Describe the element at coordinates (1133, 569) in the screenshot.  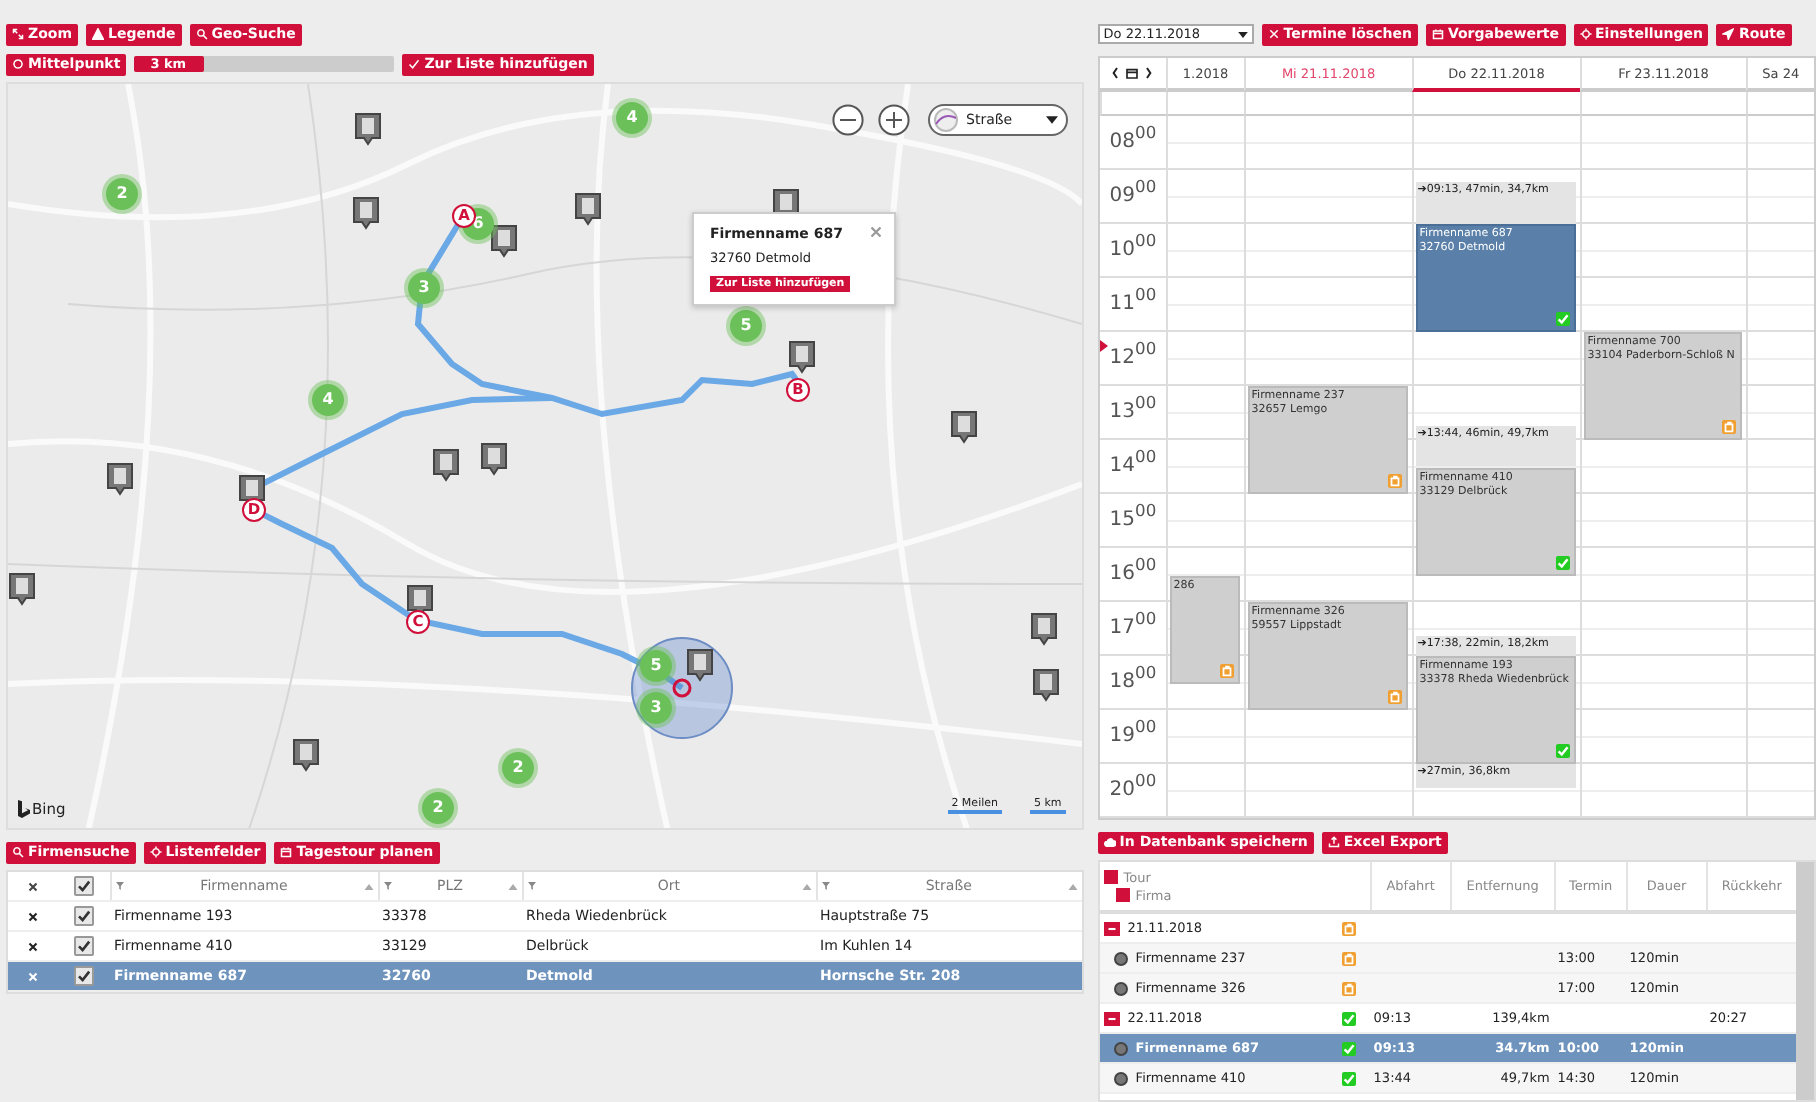
I see `hour-label: 16$^{00}$` at that location.